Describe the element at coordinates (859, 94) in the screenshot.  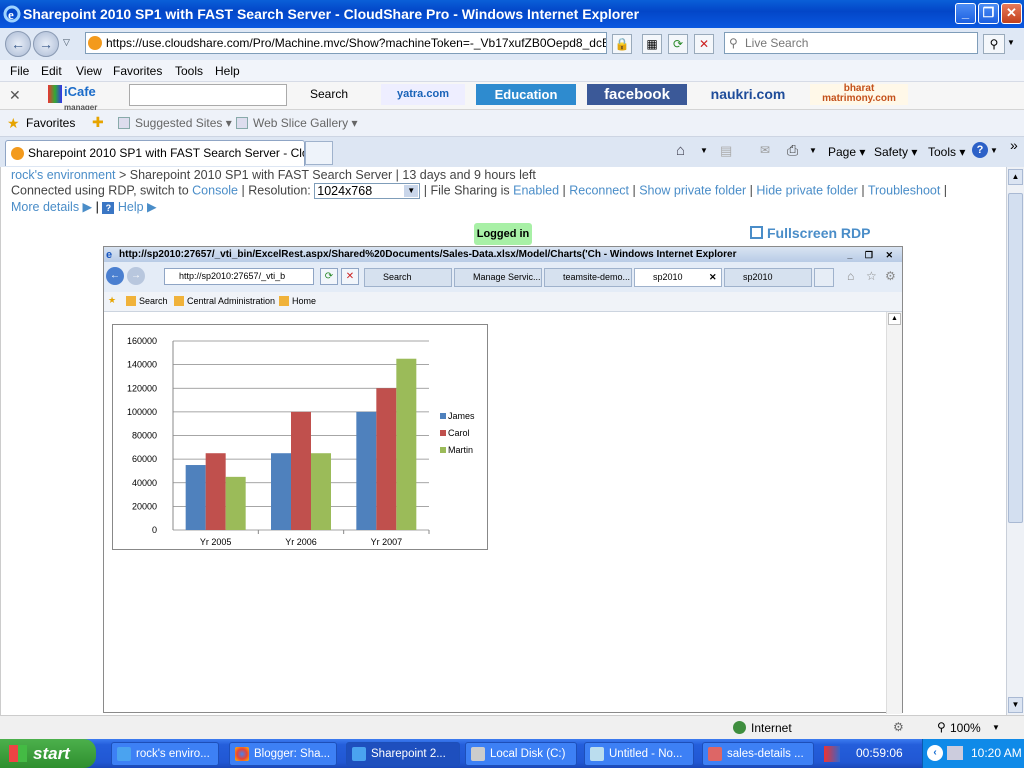
I see `bharat-matrimony-link: bharat matrimony.com` at that location.